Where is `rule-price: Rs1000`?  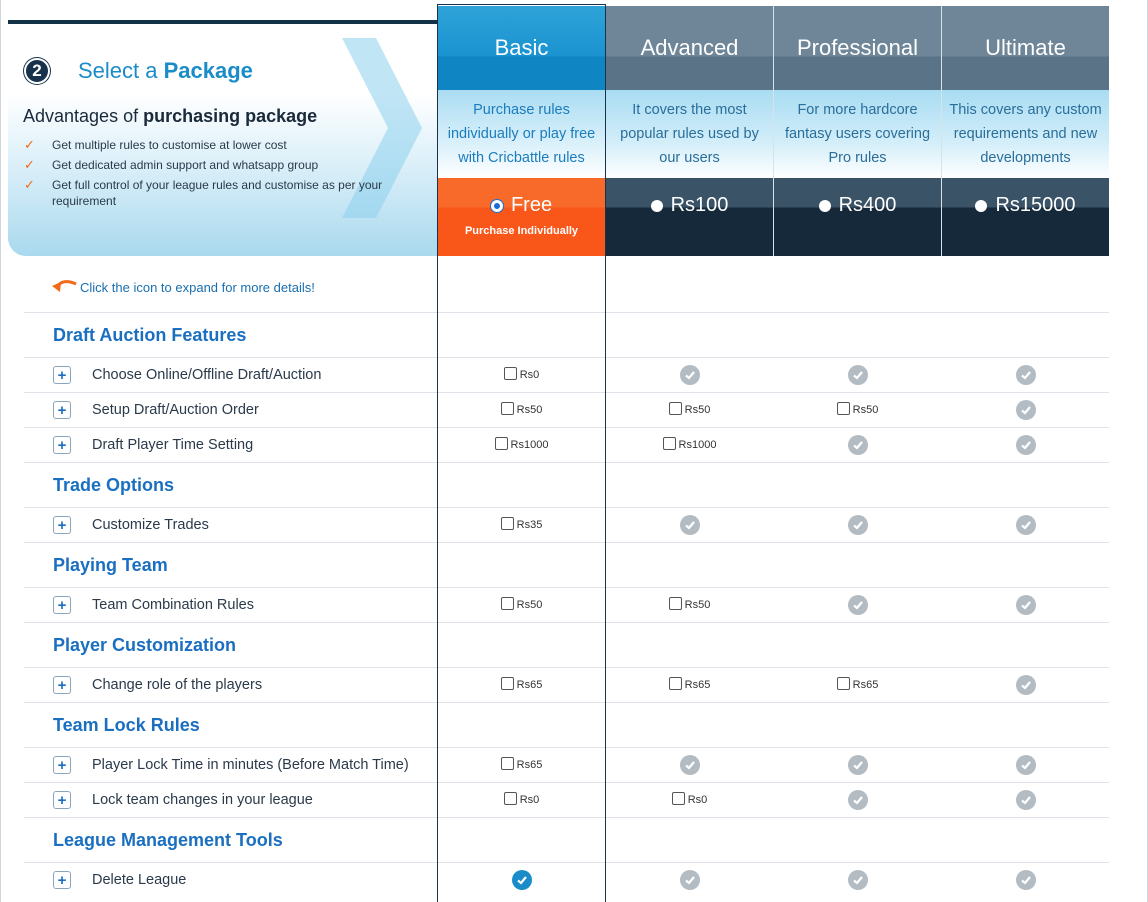 rule-price: Rs1000 is located at coordinates (697, 445).